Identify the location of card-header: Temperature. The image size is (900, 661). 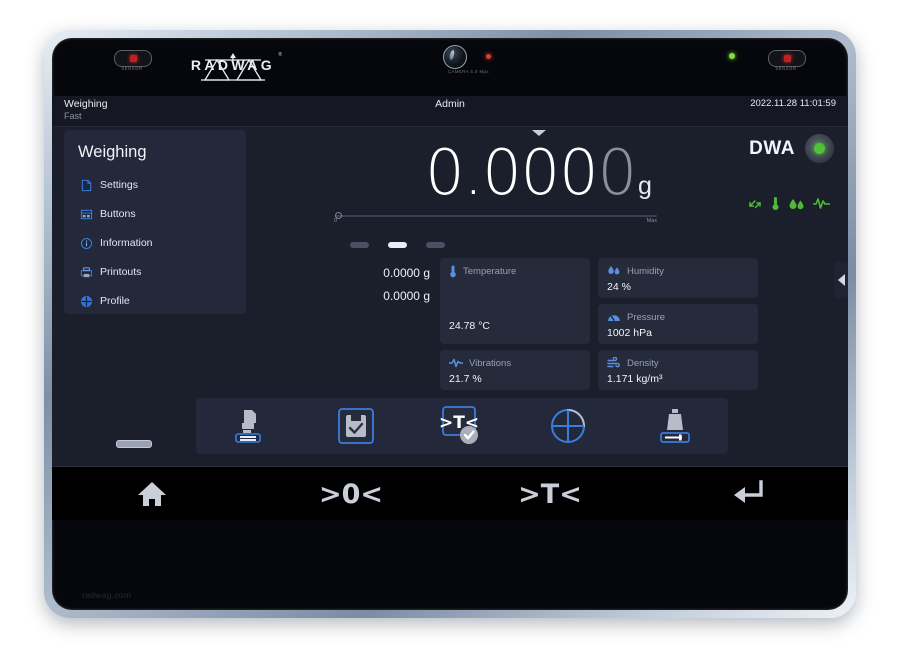
(482, 271).